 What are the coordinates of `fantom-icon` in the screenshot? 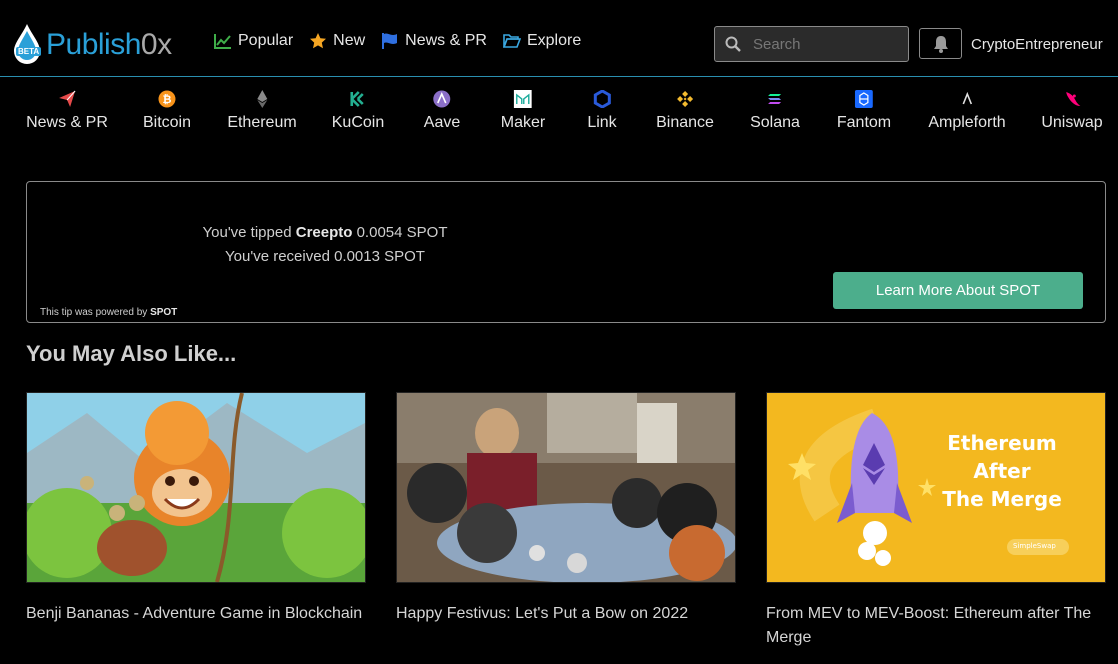 It's located at (864, 99).